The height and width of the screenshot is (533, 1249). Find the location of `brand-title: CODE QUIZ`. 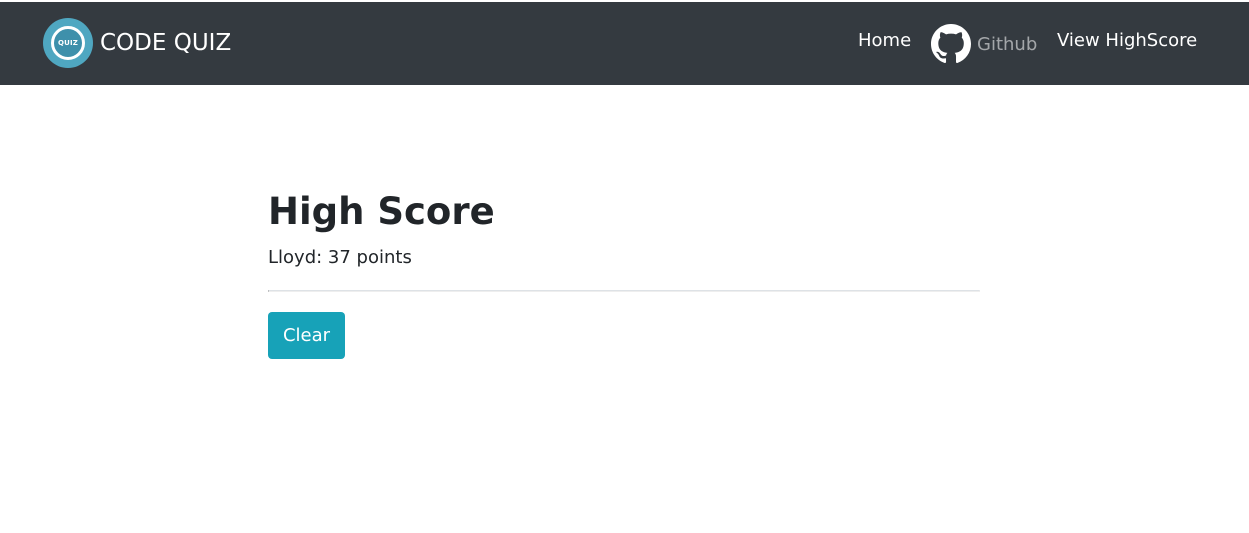

brand-title: CODE QUIZ is located at coordinates (166, 42).